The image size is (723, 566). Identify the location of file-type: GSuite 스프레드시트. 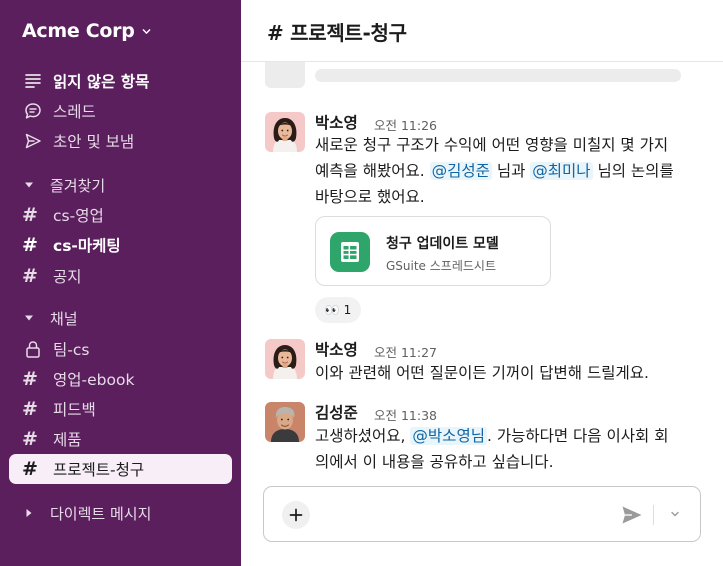
(441, 266).